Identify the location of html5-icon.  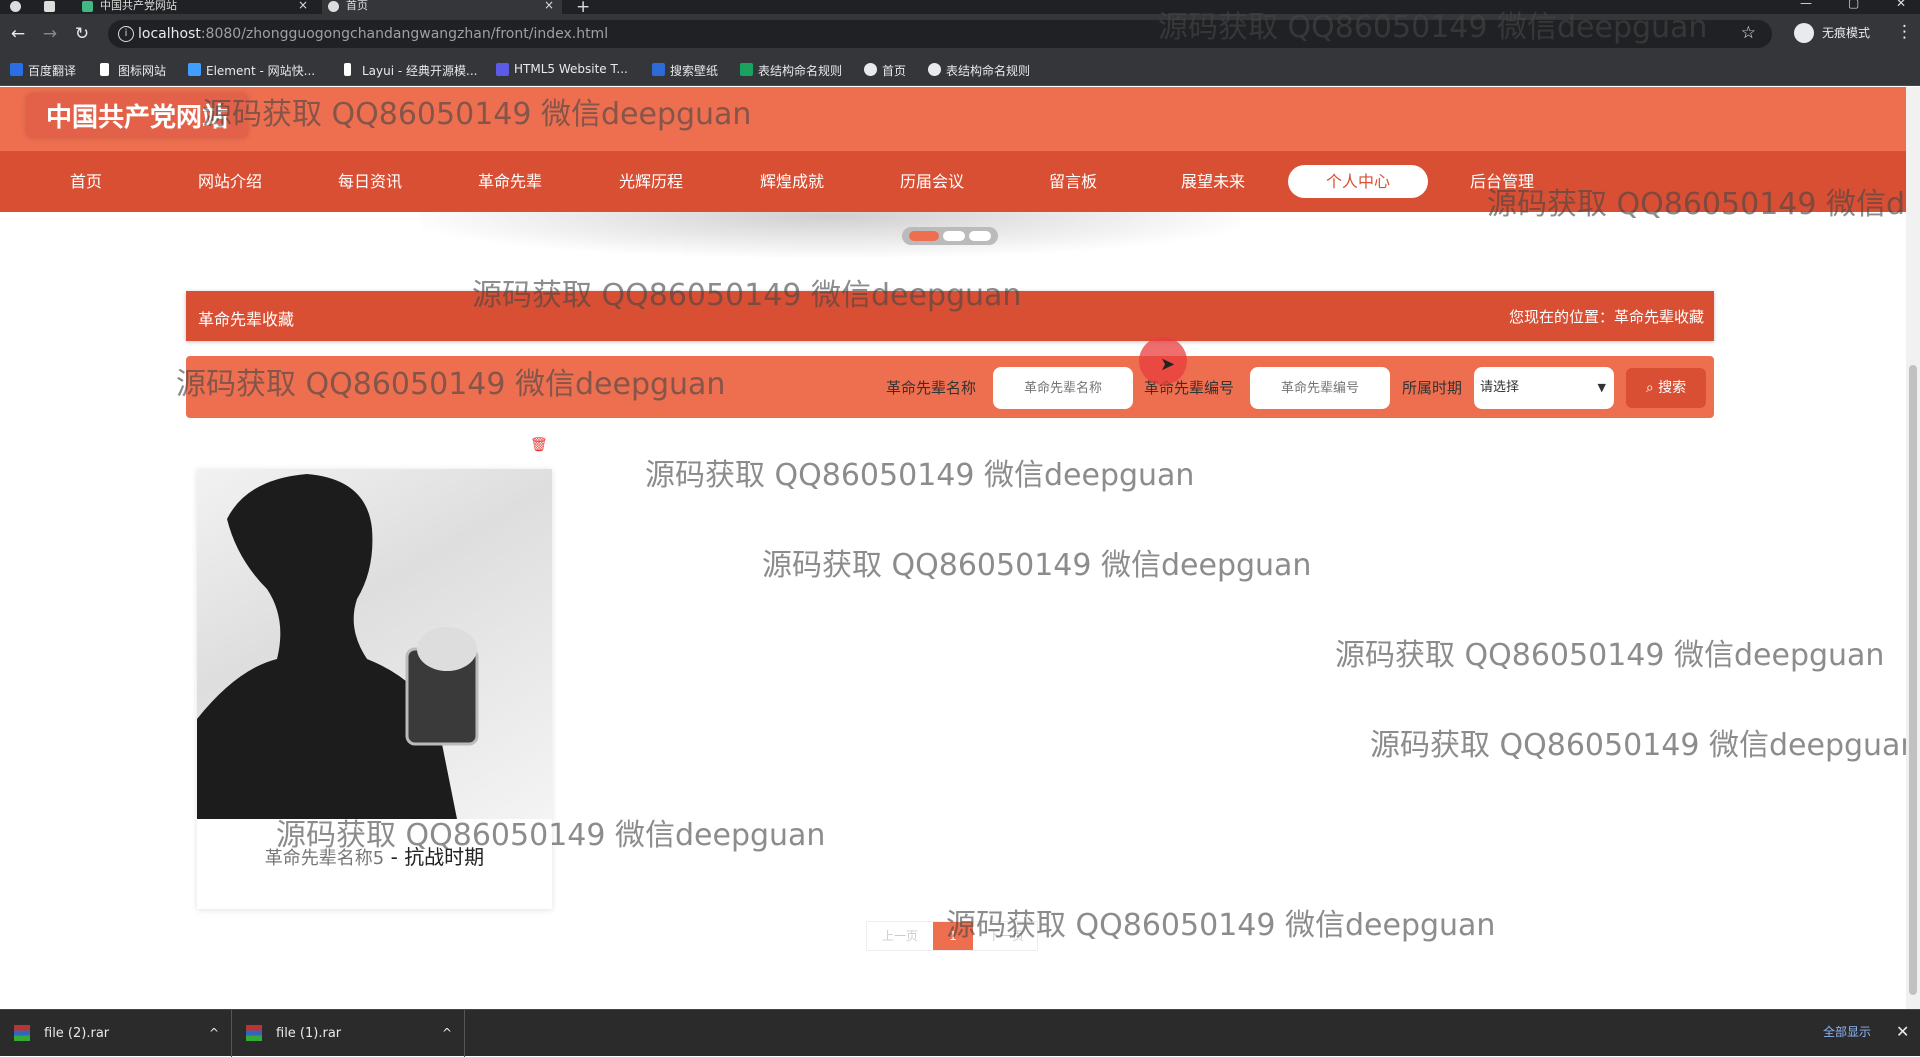
(502, 69).